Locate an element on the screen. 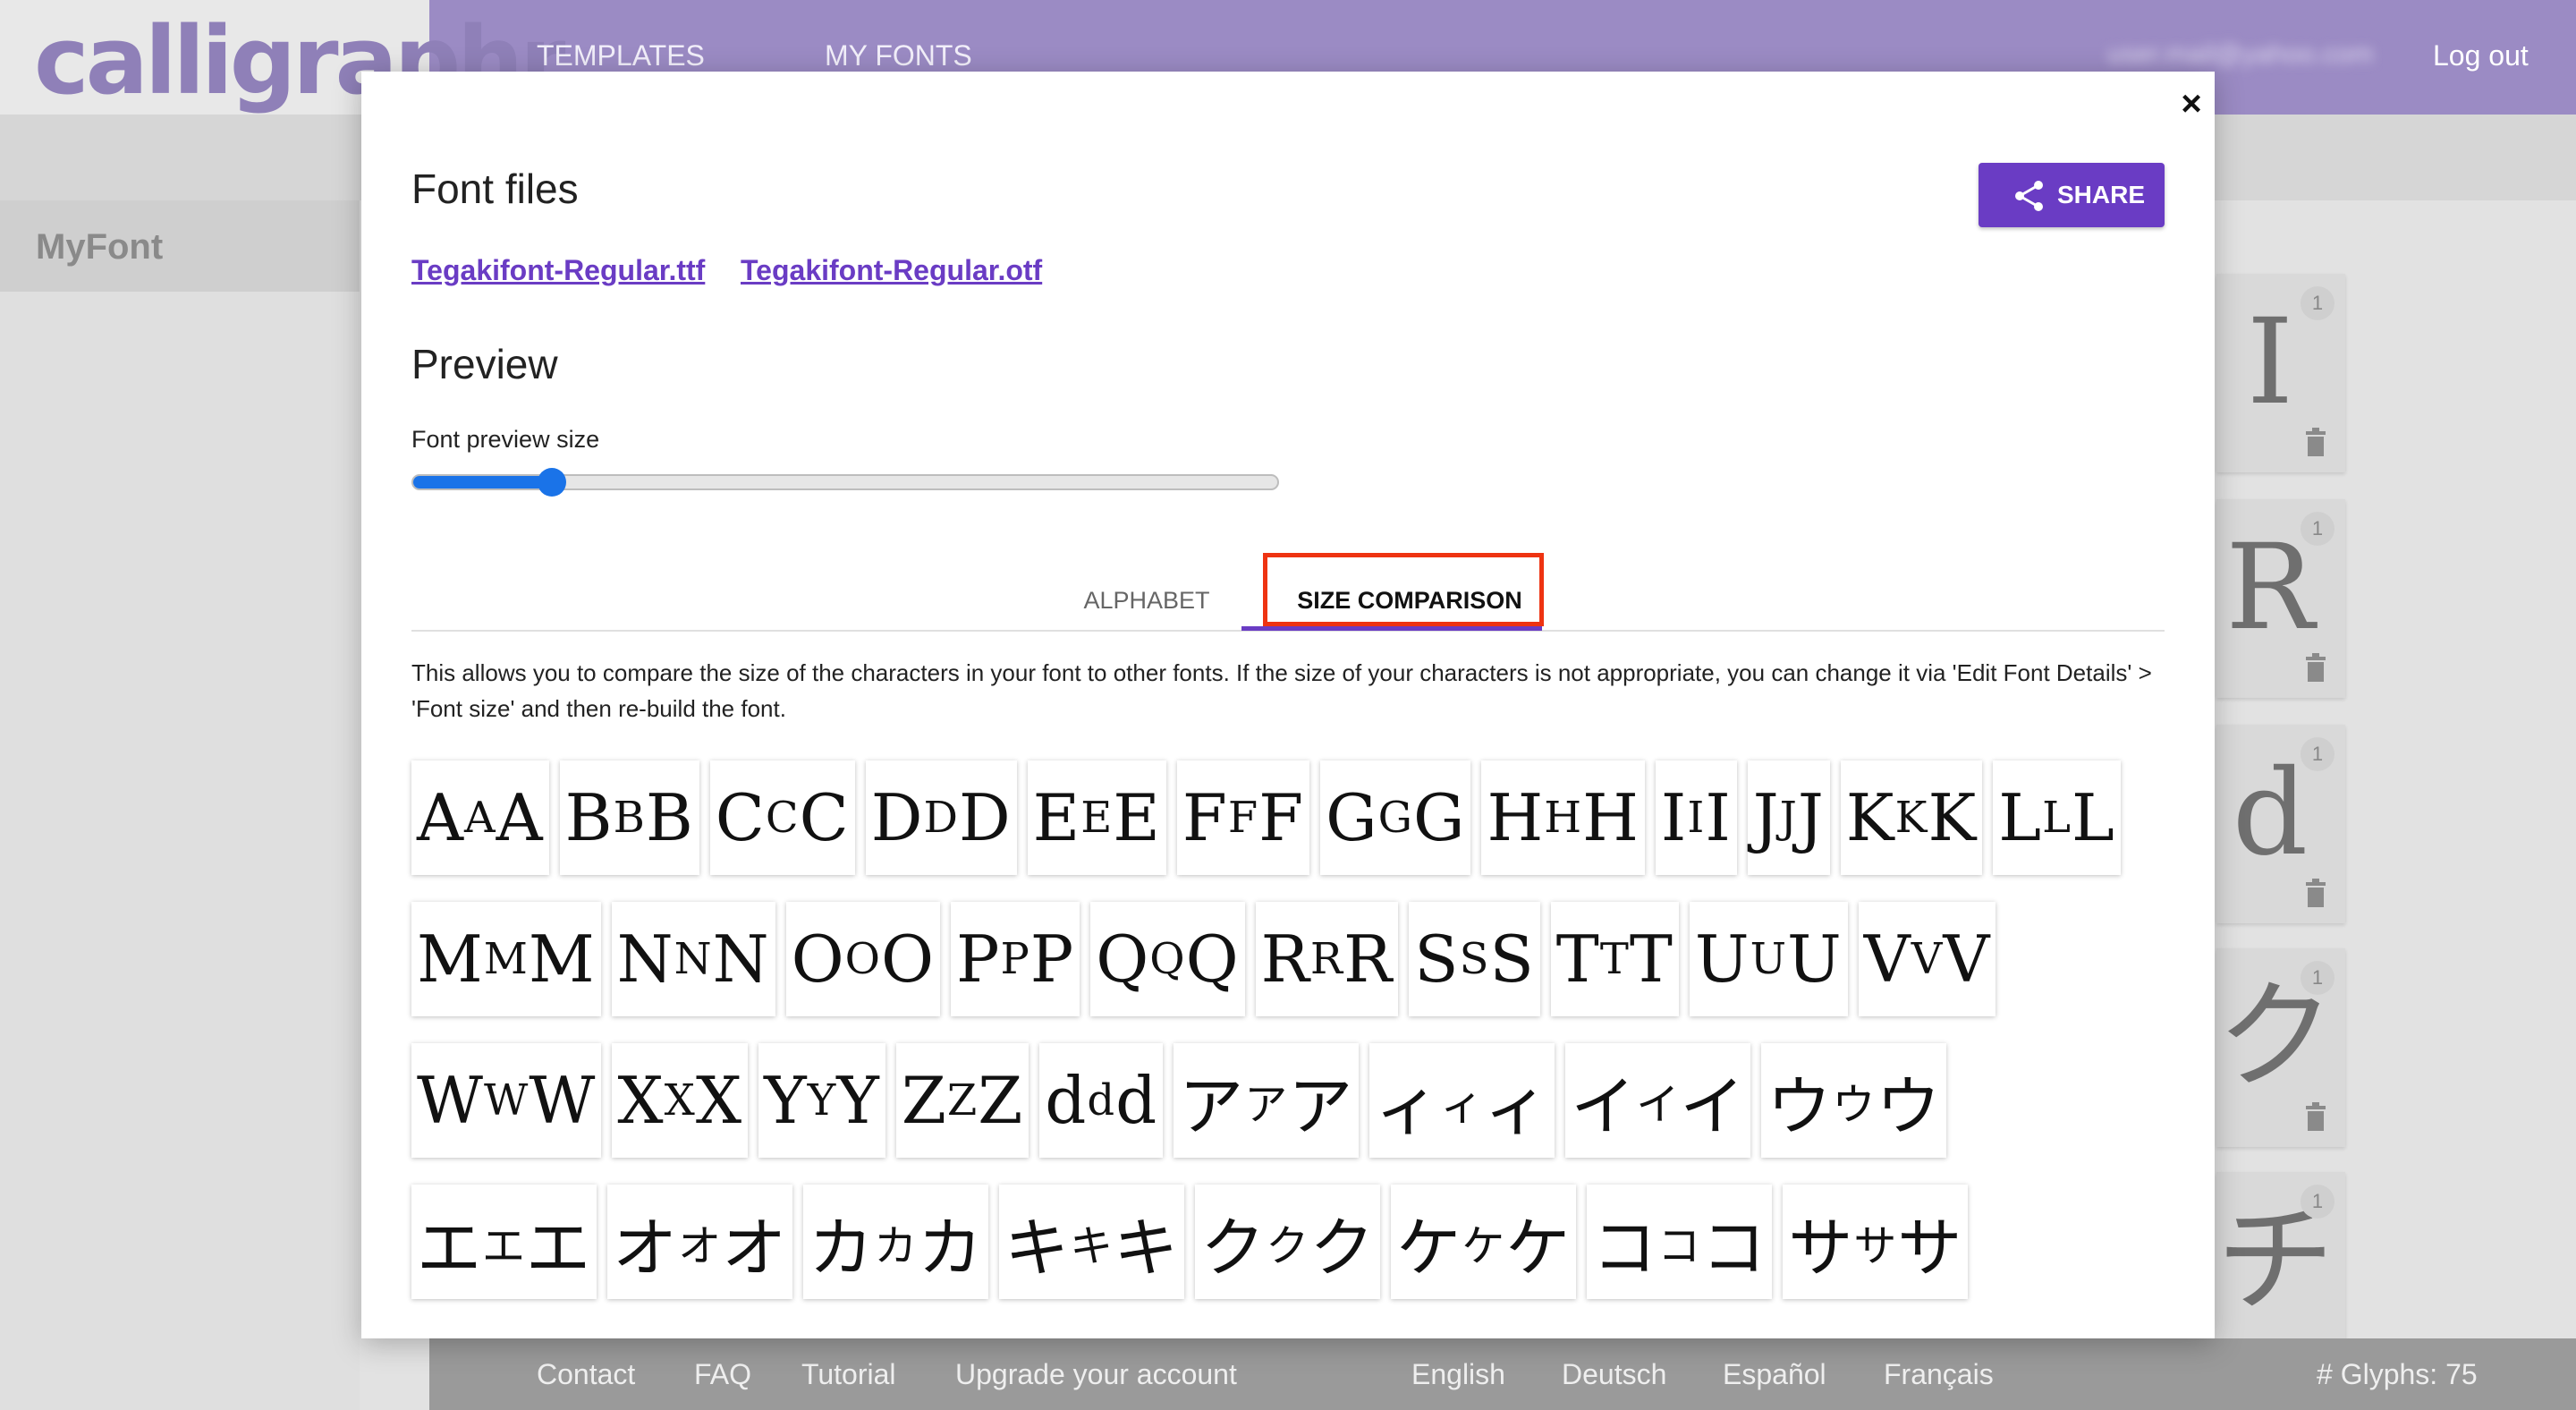  close-icon: × is located at coordinates (2191, 104).